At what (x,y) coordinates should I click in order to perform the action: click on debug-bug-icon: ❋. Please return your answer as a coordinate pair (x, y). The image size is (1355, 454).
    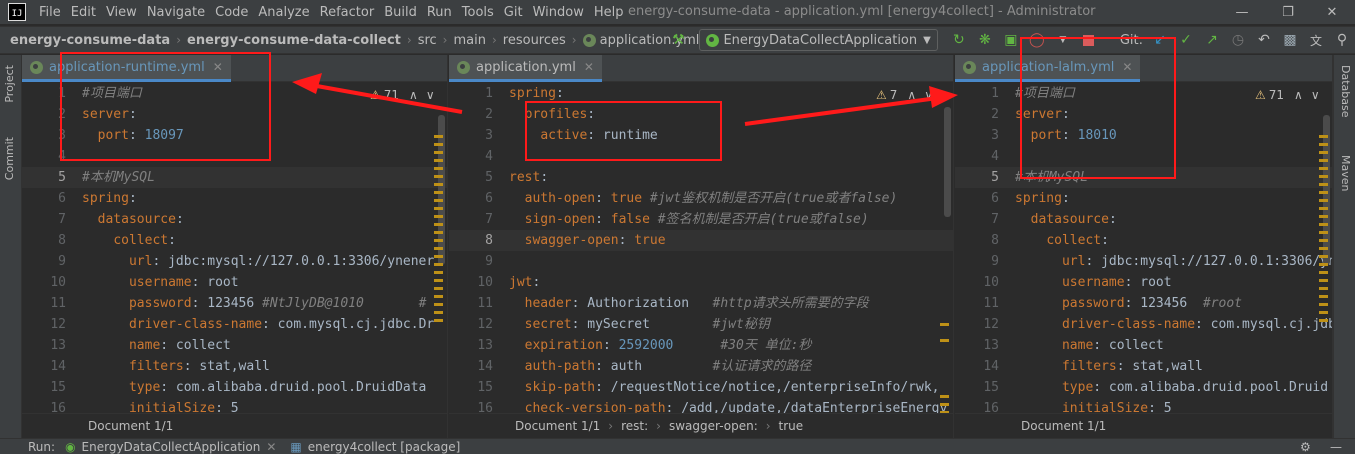
    Looking at the image, I should click on (985, 40).